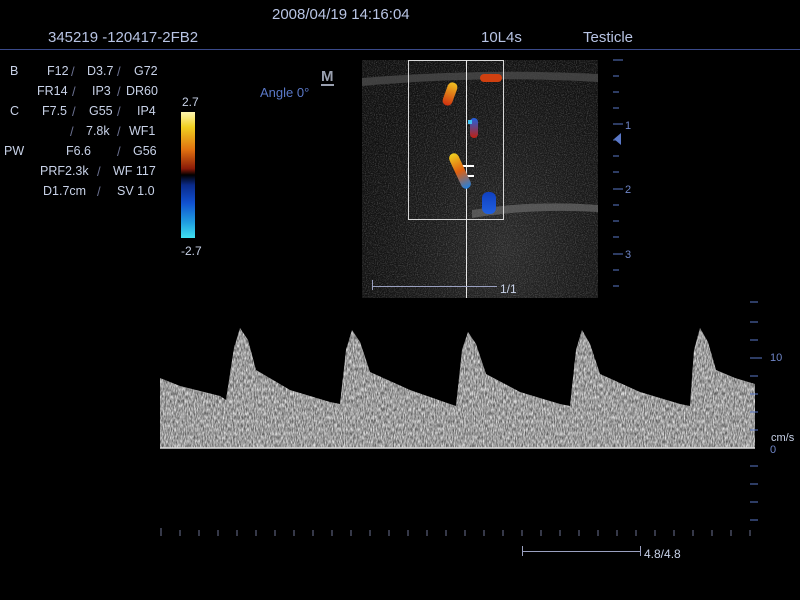  What do you see at coordinates (100, 71) in the screenshot?
I see `b-param: D3.7` at bounding box center [100, 71].